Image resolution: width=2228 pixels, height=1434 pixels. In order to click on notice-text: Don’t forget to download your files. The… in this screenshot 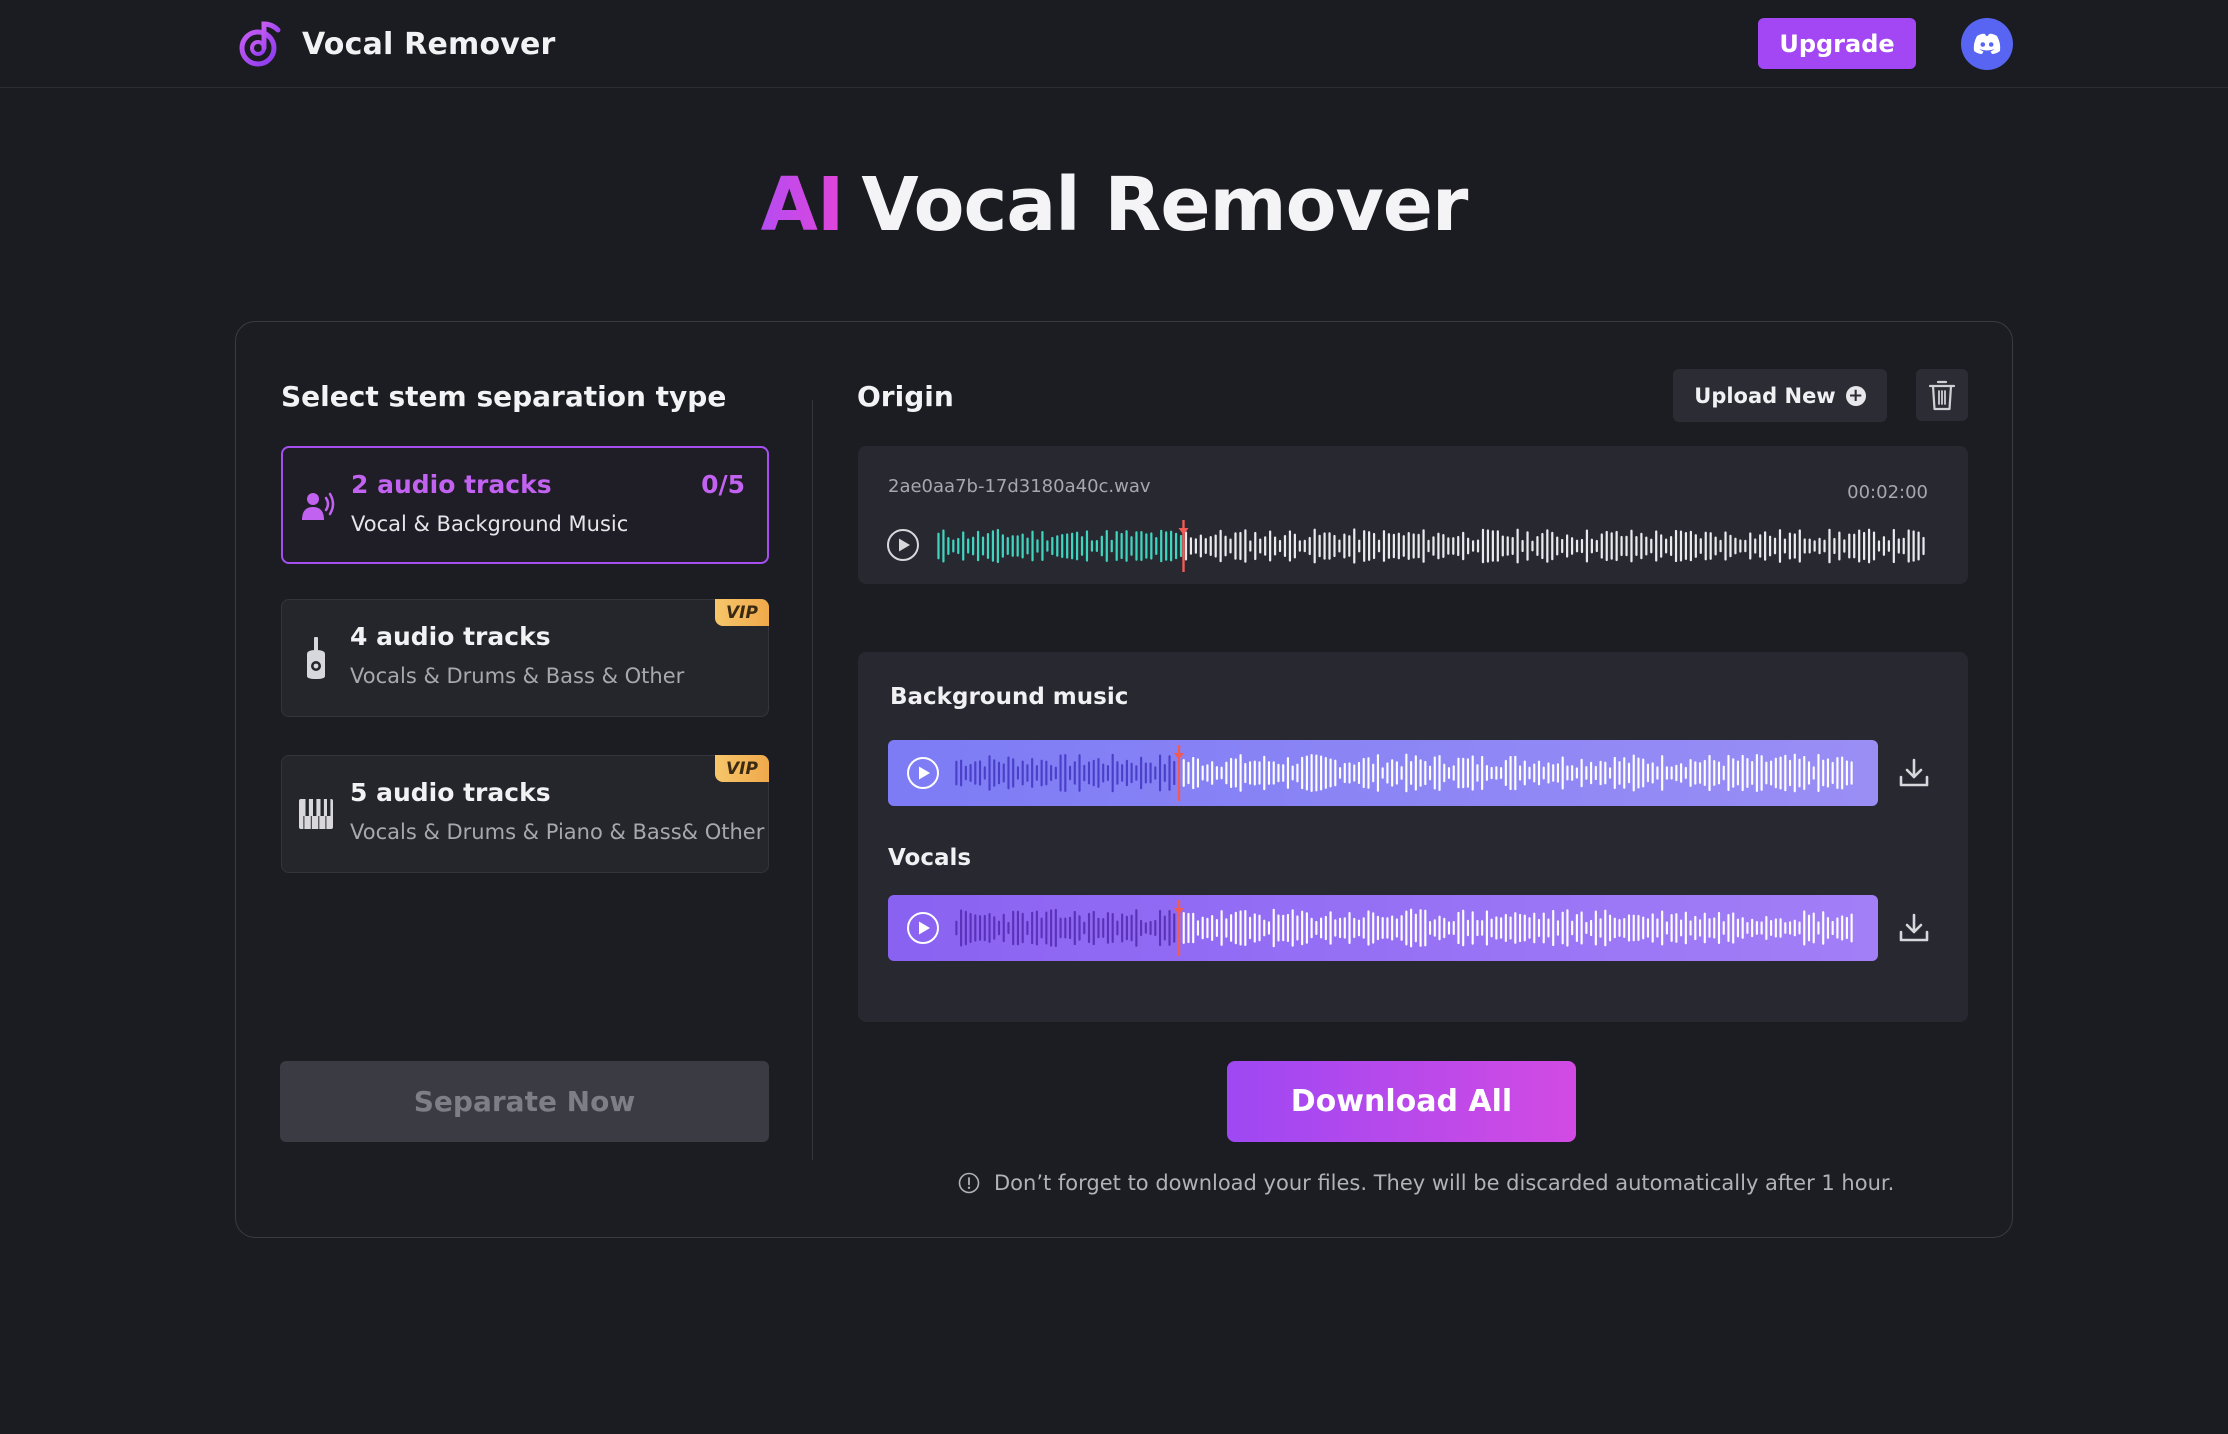, I will do `click(1444, 1183)`.